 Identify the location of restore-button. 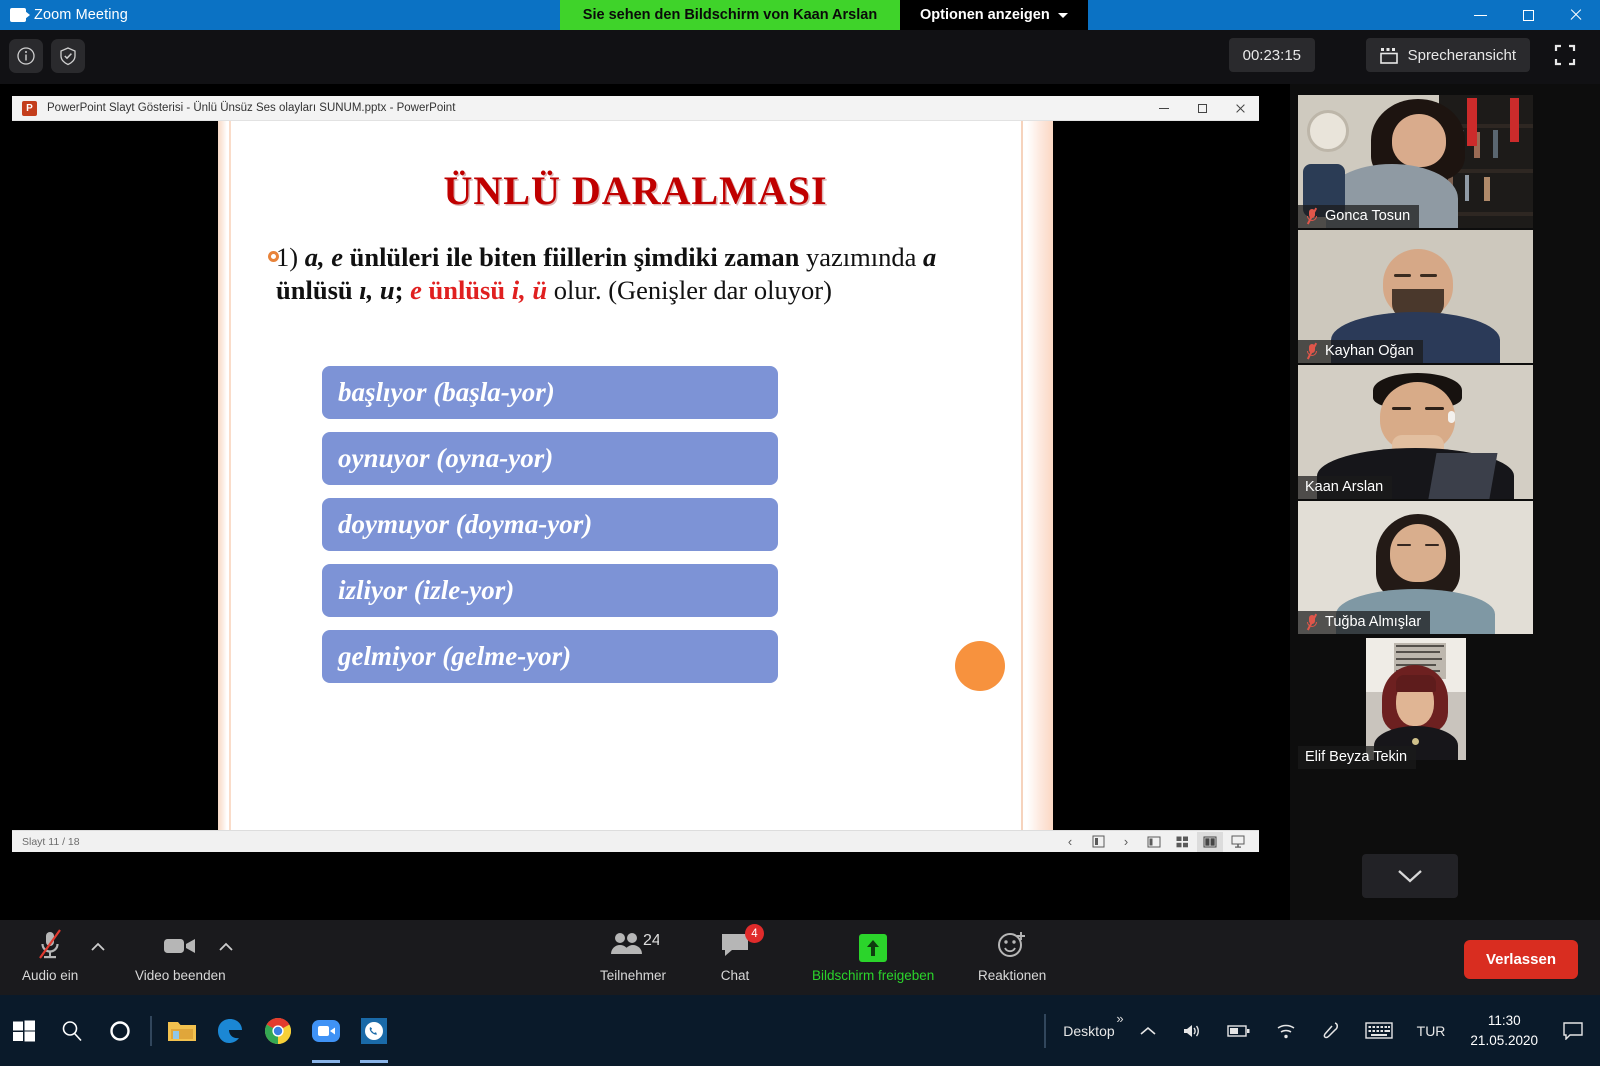
(1528, 15).